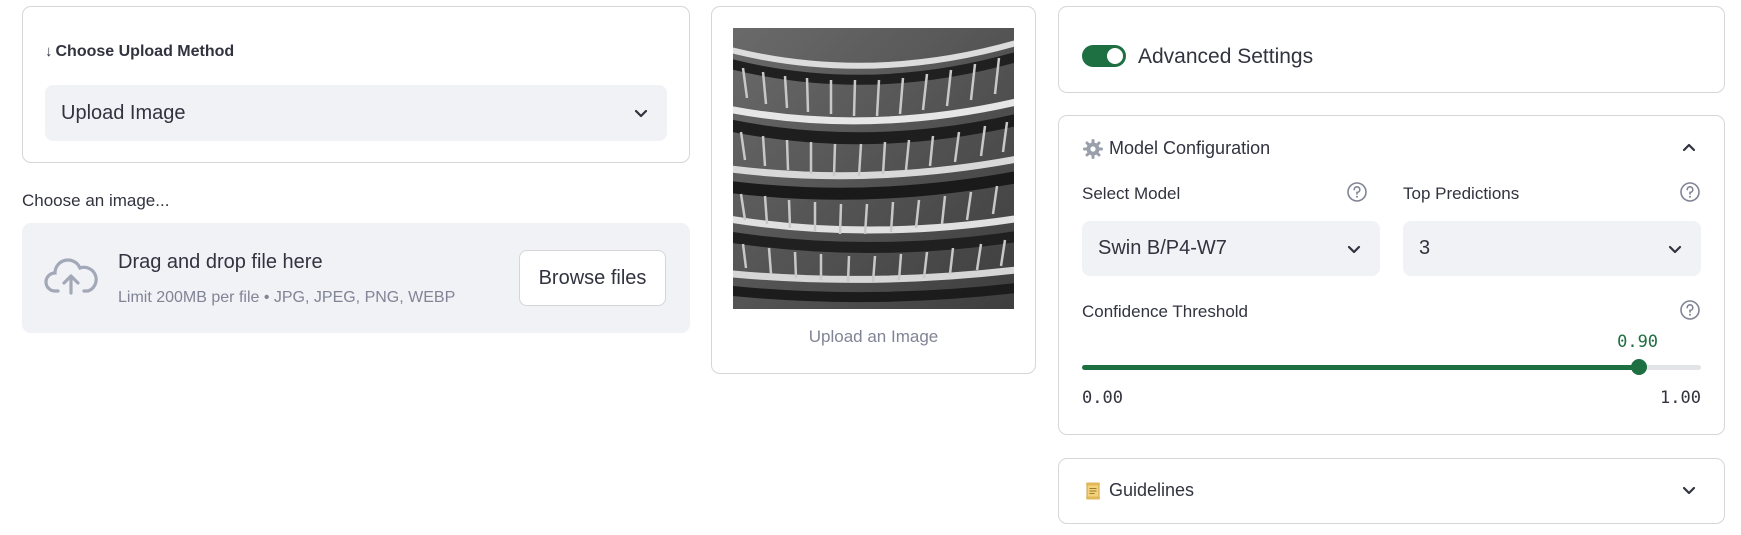 This screenshot has height=535, width=1741. I want to click on model-configuration-header: Model Configuration, so click(1176, 148).